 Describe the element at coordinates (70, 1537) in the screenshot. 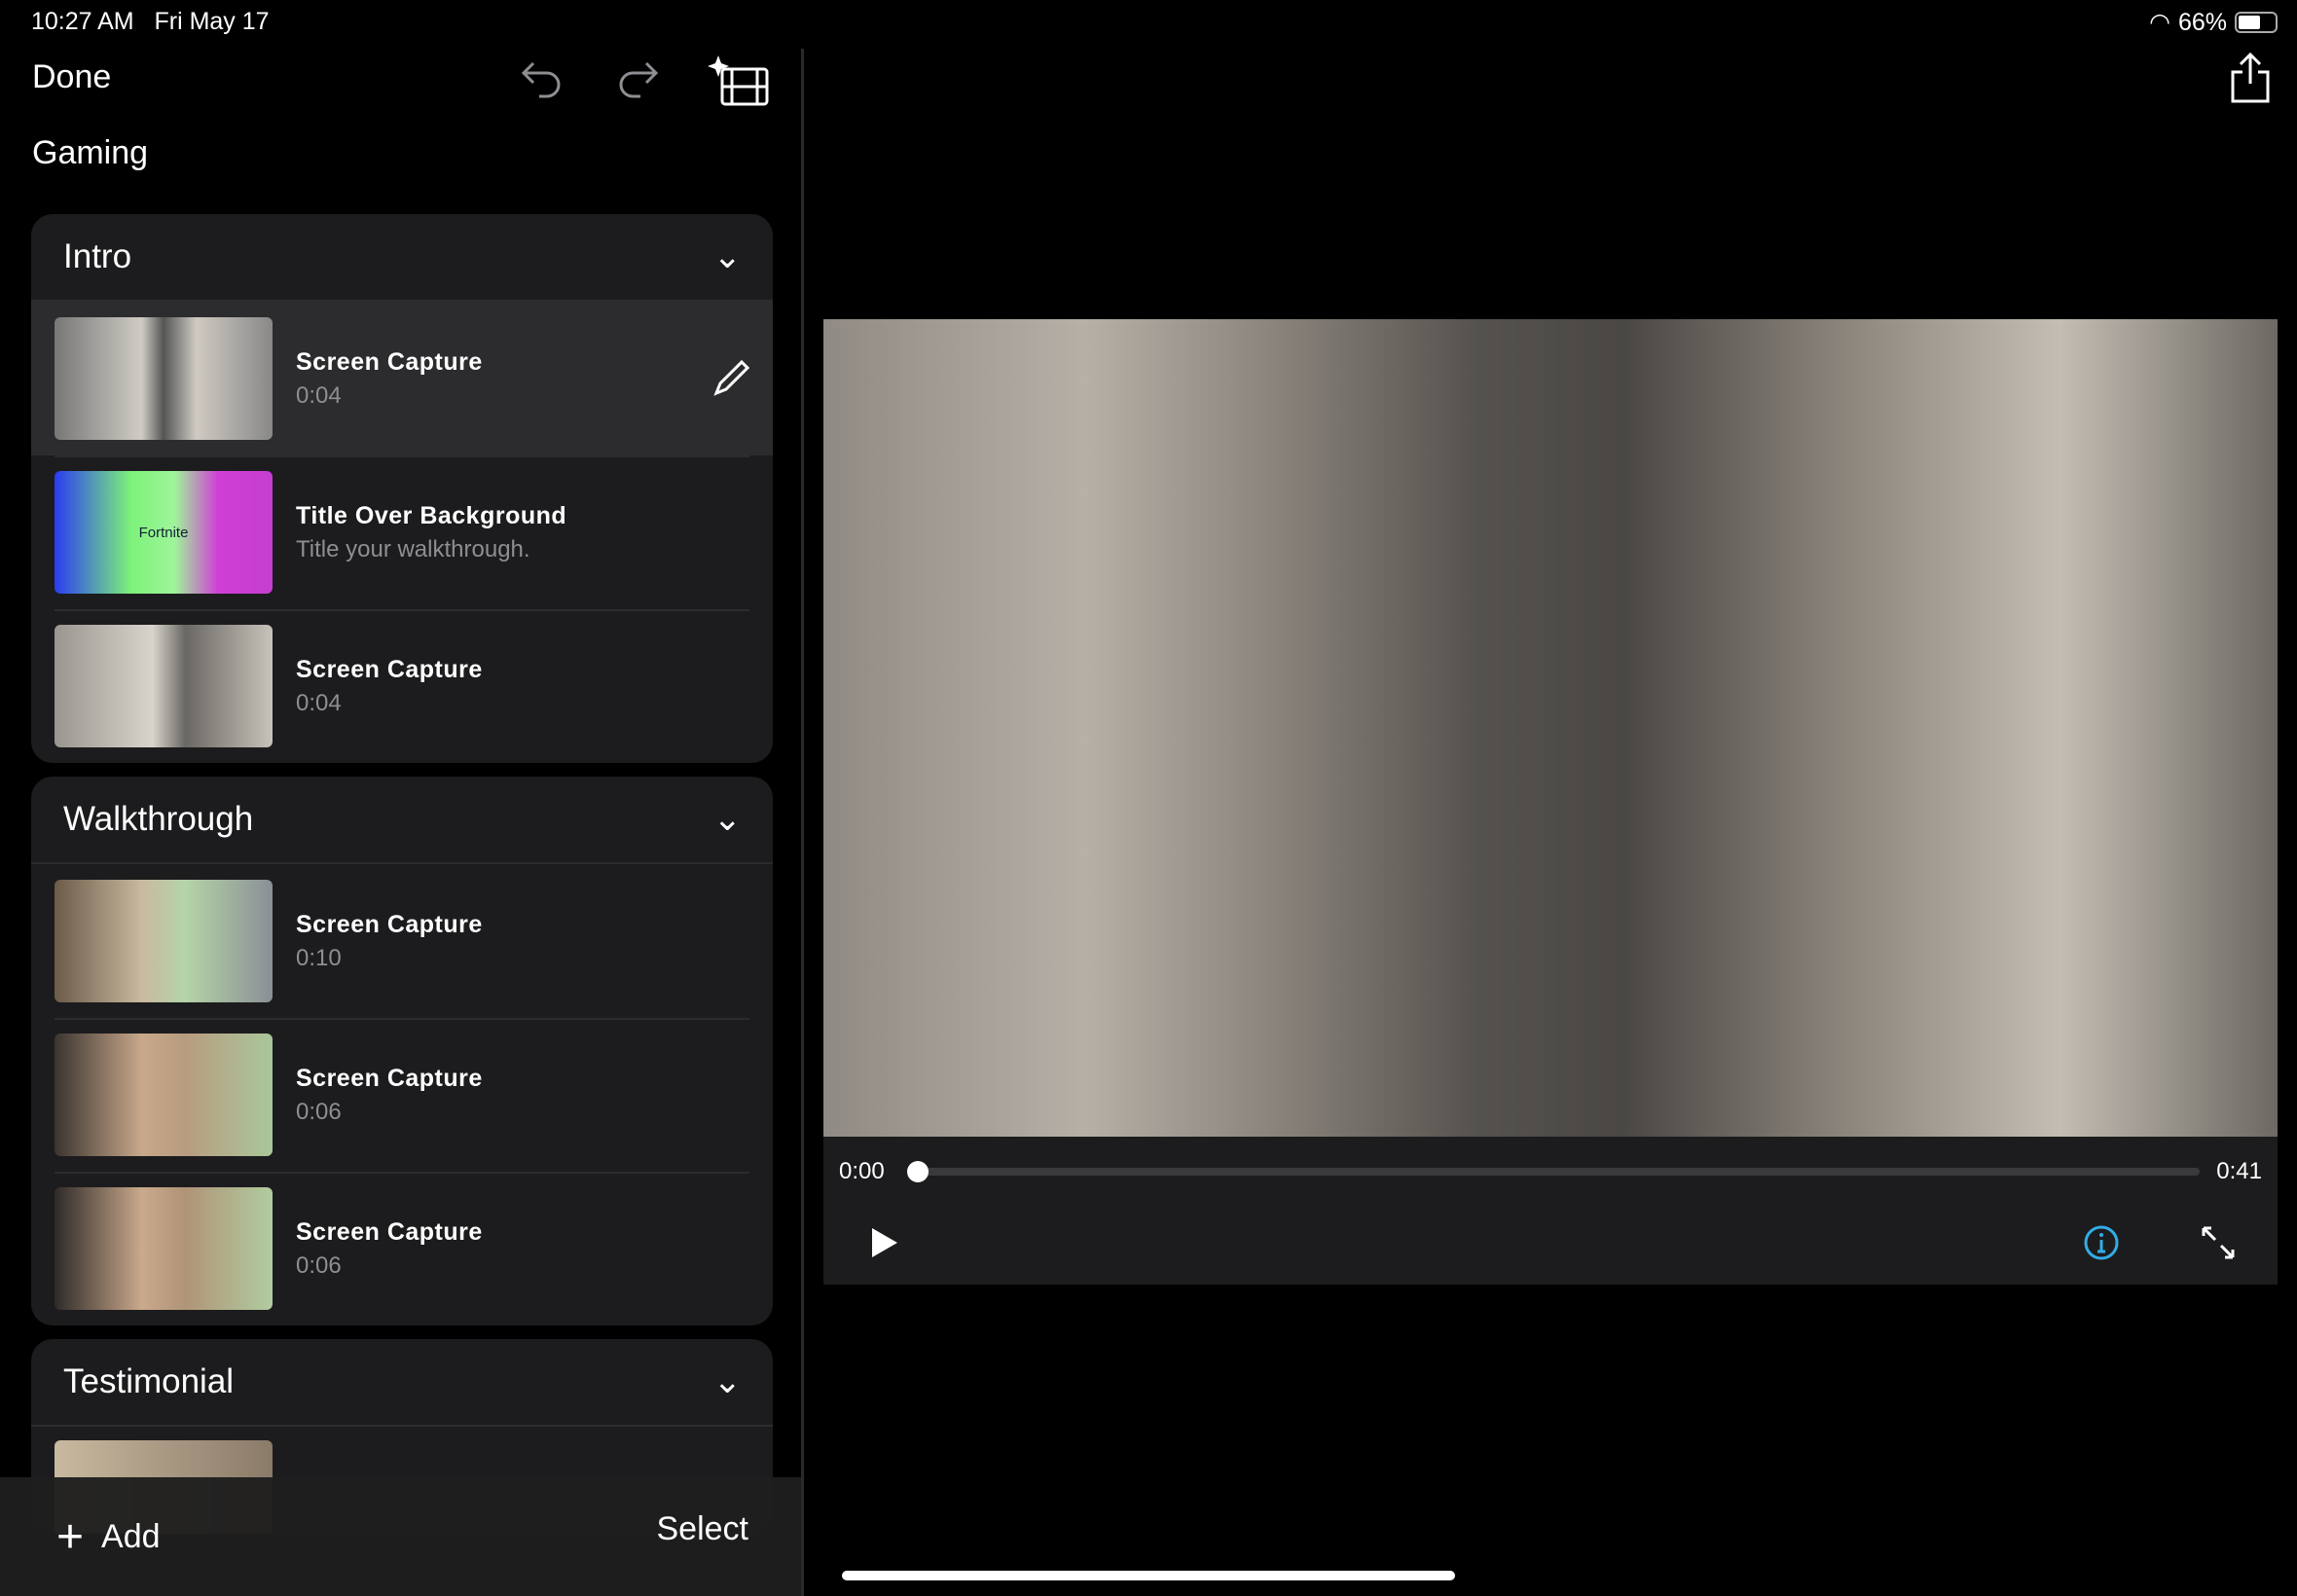

I see `plus-icon: +` at that location.